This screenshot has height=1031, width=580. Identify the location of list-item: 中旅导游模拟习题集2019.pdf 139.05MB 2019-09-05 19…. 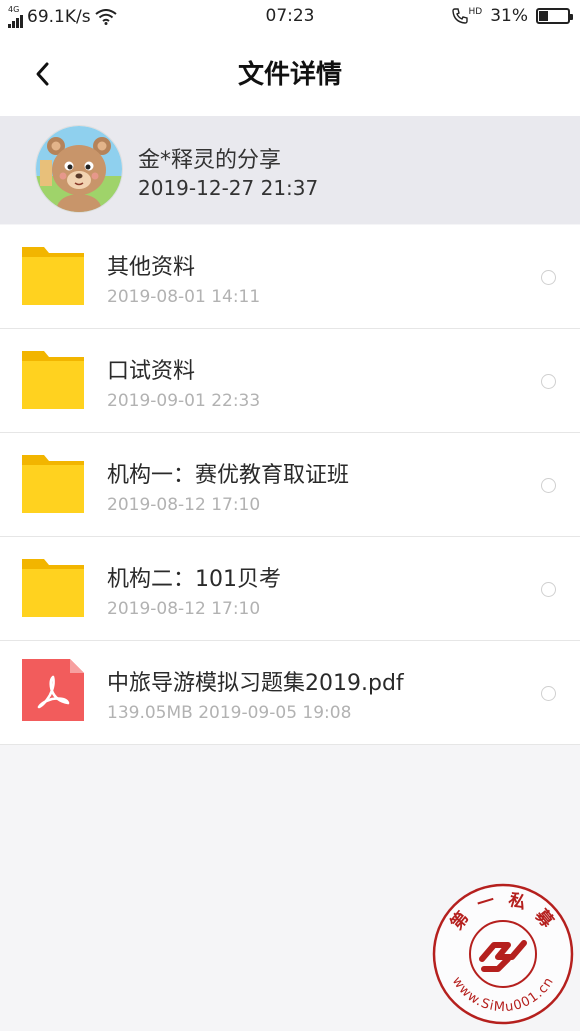
(290, 693).